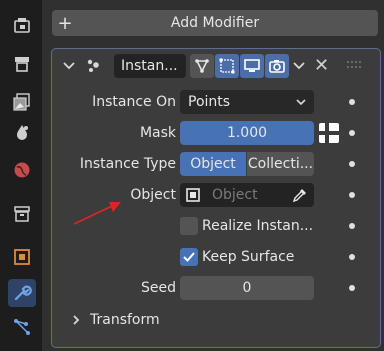 This screenshot has height=351, width=384. Describe the element at coordinates (127, 164) in the screenshot. I see `instance-type-label: Instance Type` at that location.